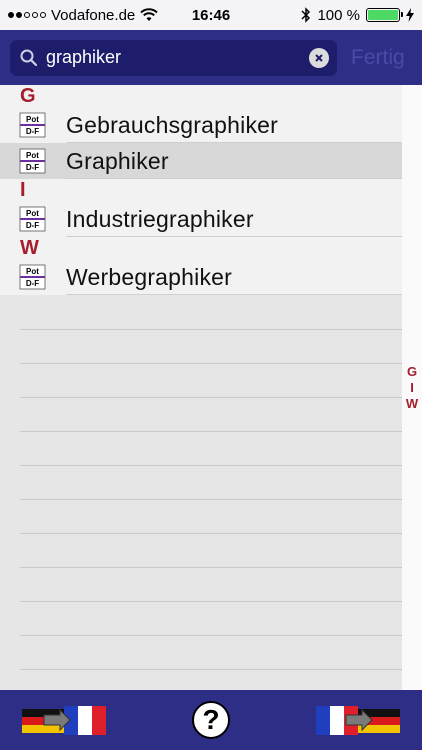 The width and height of the screenshot is (422, 750). Describe the element at coordinates (410, 15) in the screenshot. I see `charging-bolt-icon` at that location.